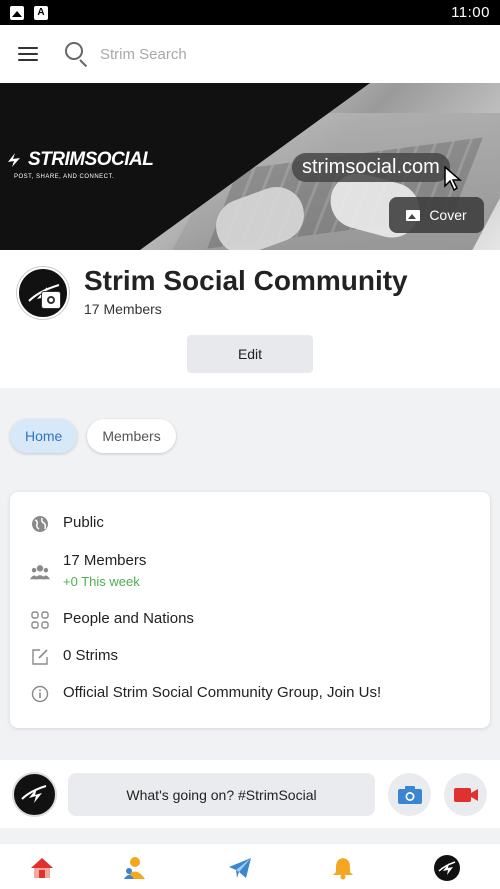 The height and width of the screenshot is (889, 500). What do you see at coordinates (77, 54) in the screenshot?
I see `search-icon` at bounding box center [77, 54].